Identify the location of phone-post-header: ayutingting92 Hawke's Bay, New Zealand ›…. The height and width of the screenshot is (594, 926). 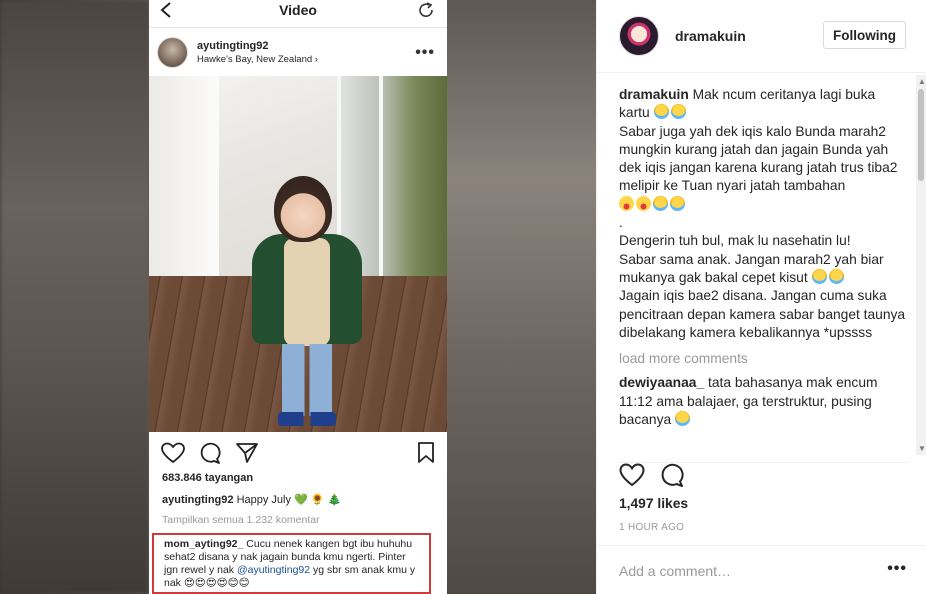
(298, 52).